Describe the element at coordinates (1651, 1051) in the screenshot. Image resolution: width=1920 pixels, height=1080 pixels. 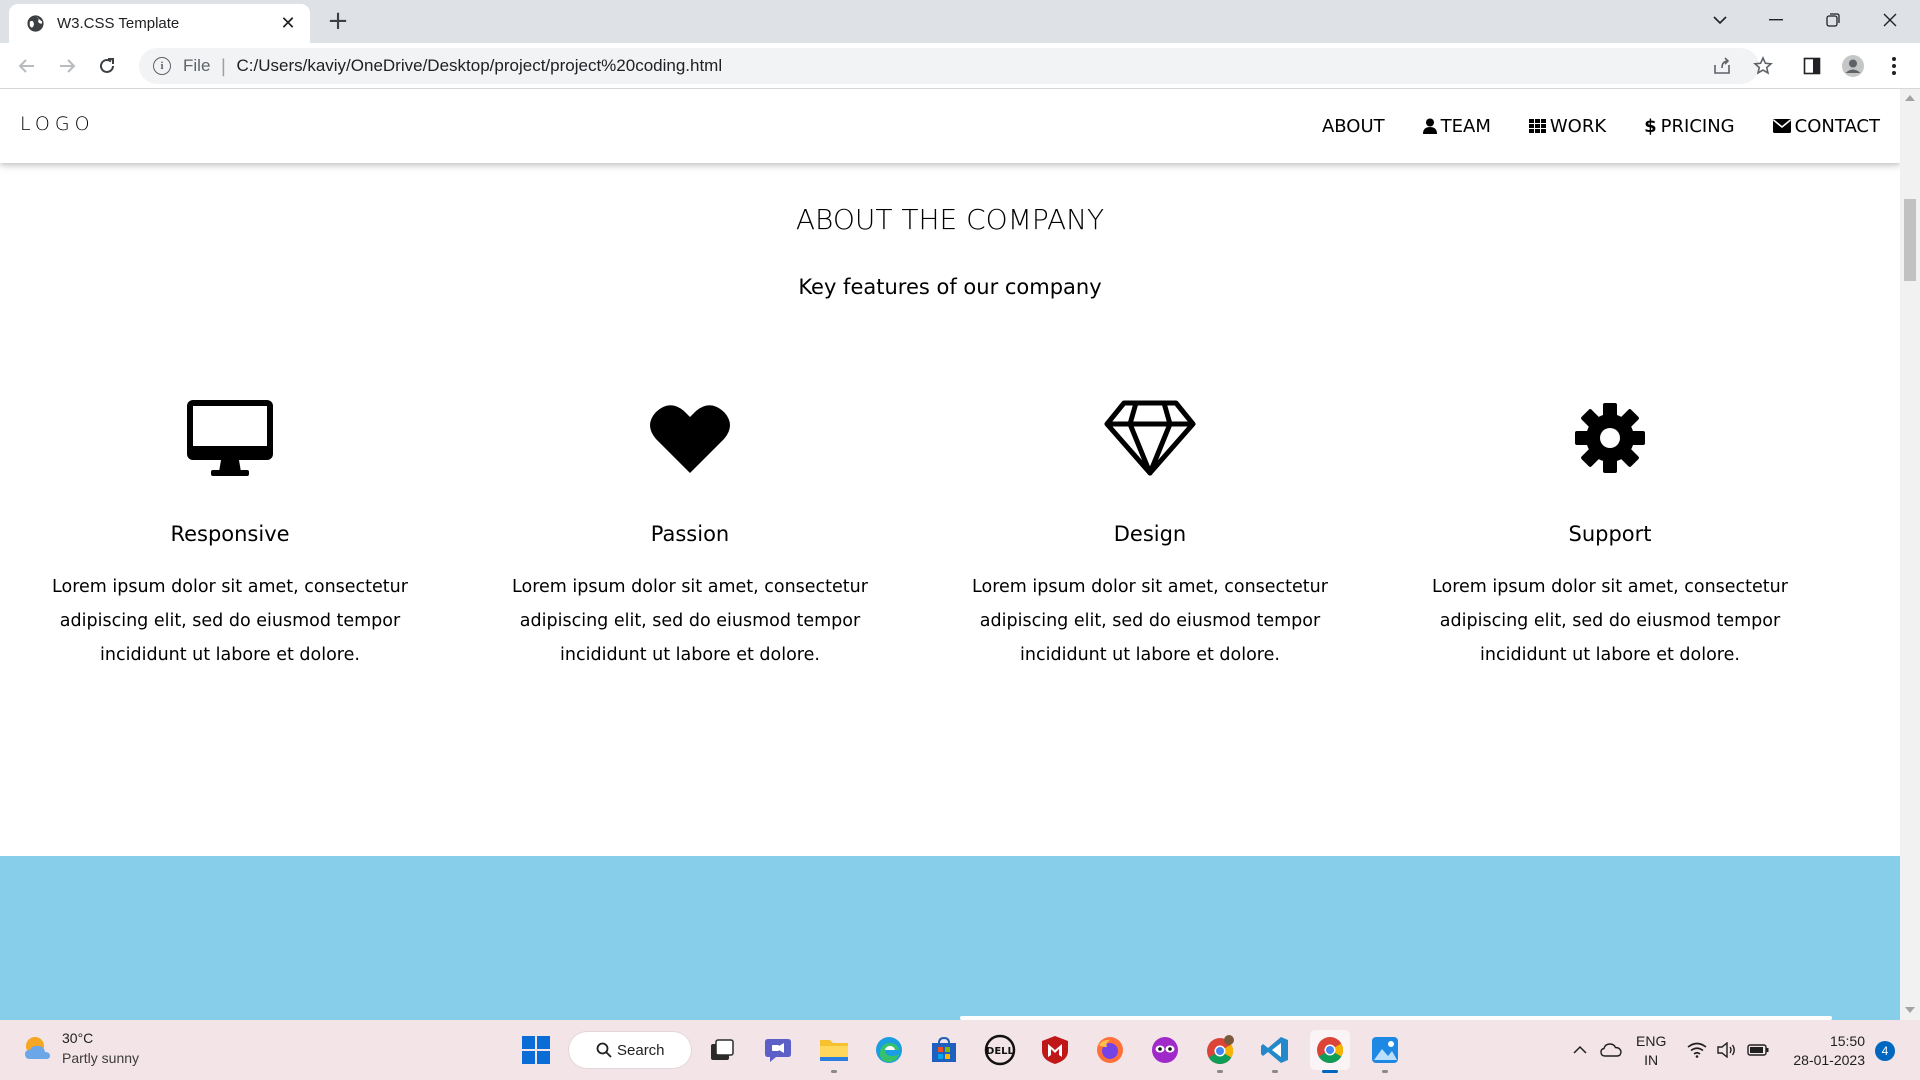
I see `input-language: ENG IN` at that location.